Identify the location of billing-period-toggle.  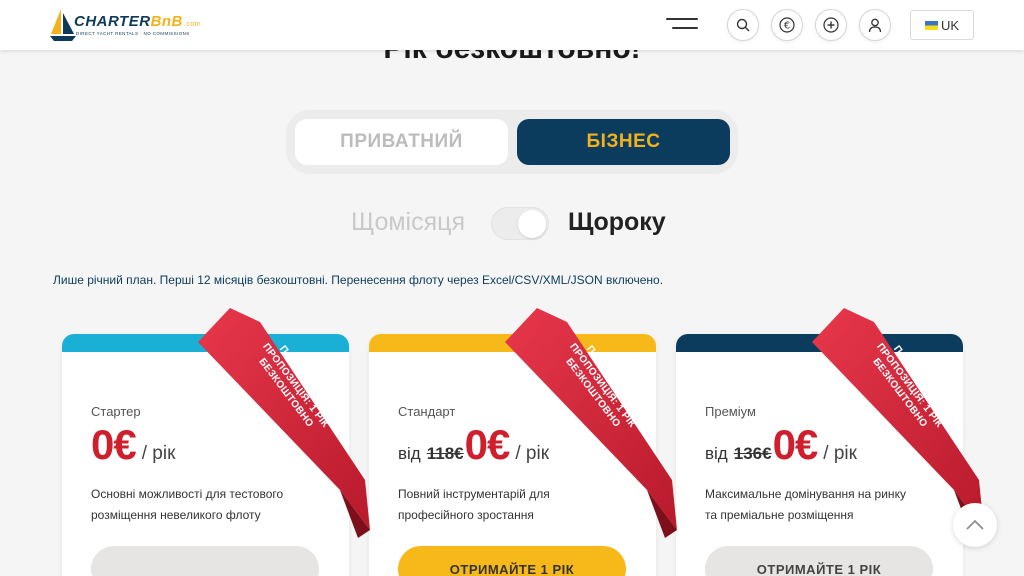
(520, 223).